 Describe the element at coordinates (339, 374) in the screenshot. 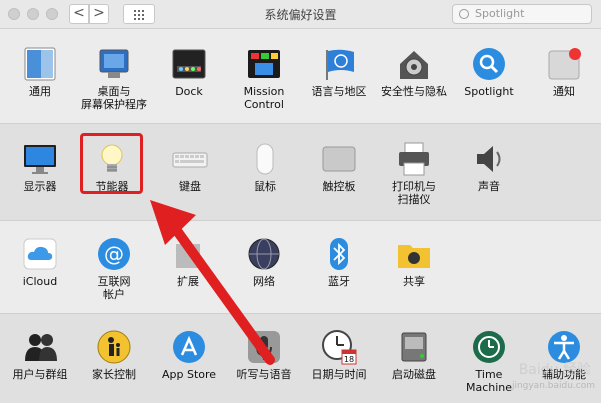

I see `pref-label: 日期与时间` at that location.